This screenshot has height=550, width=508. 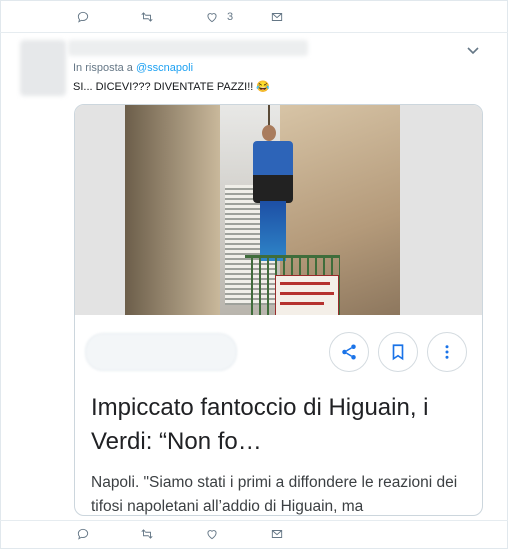 I want to click on reply-context: In risposta a @sscnapoli, so click(x=133, y=68).